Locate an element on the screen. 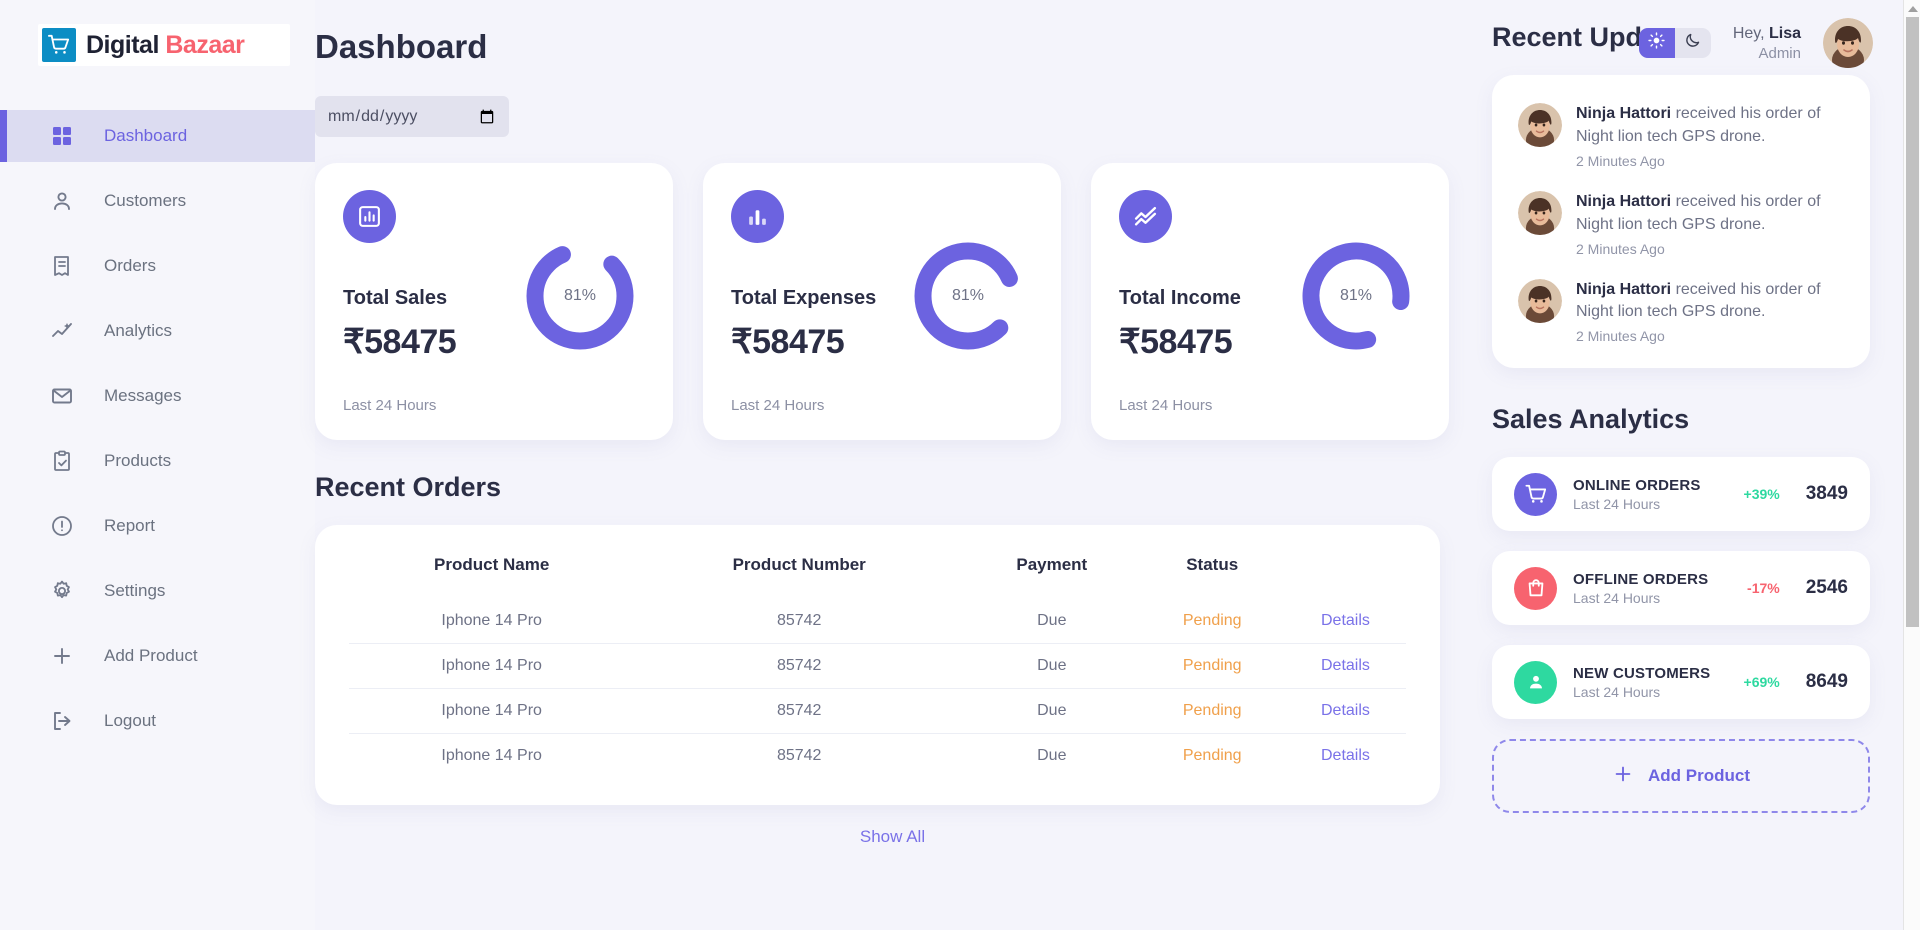 The image size is (1920, 930). sidebar-item-add-product: Add Product is located at coordinates (157, 656).